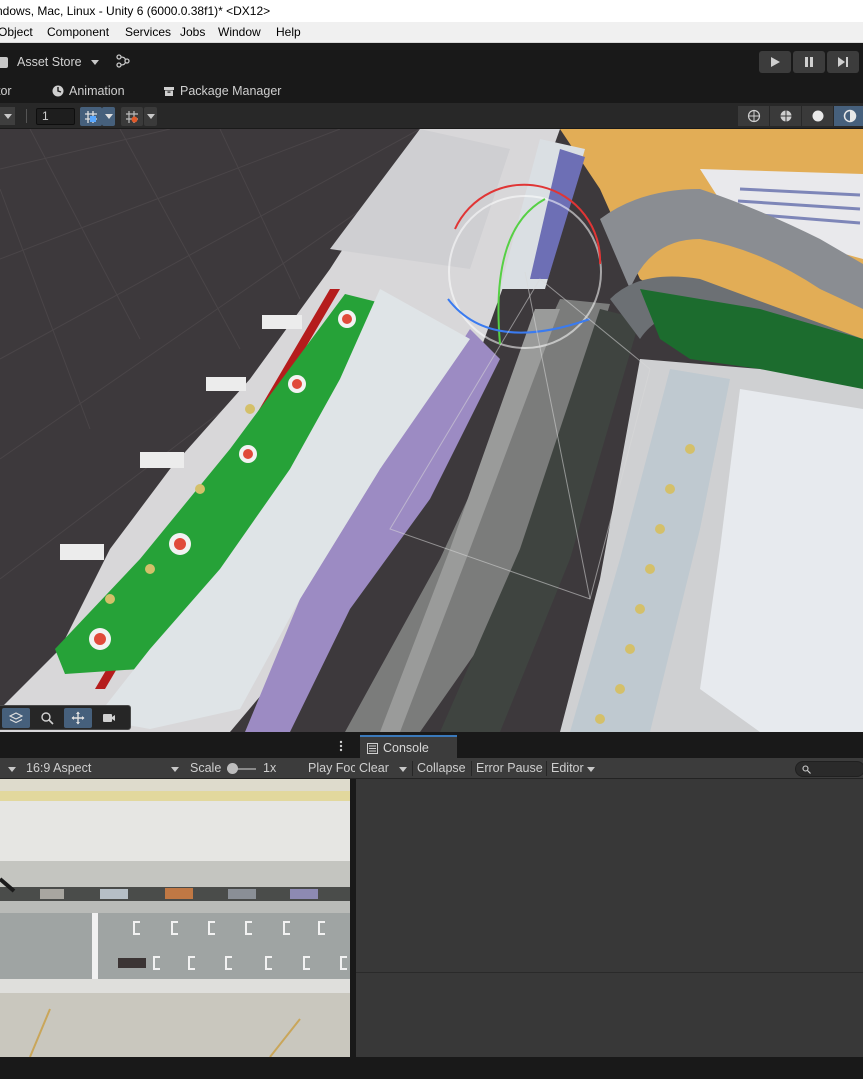 Image resolution: width=863 pixels, height=1079 pixels. I want to click on step-button, so click(843, 62).